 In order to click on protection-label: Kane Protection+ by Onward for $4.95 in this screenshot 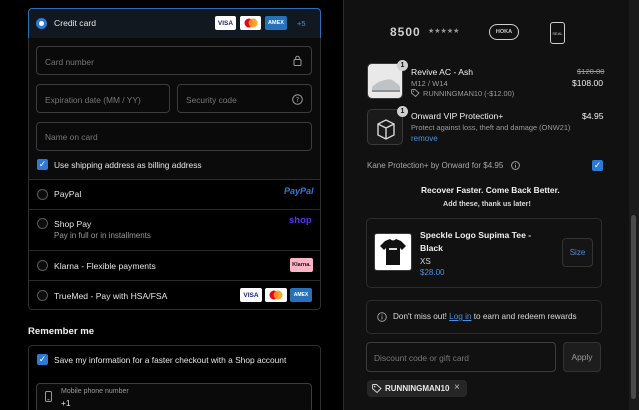, I will do `click(435, 165)`.